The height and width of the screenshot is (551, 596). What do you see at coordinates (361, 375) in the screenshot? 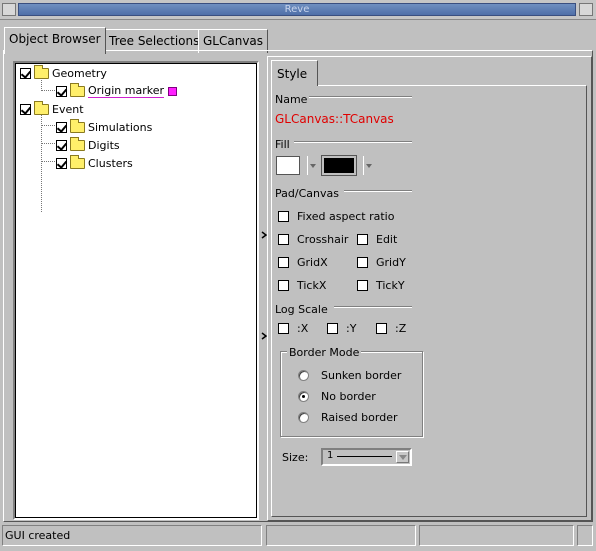
I see `radio-label: Sunken border` at bounding box center [361, 375].